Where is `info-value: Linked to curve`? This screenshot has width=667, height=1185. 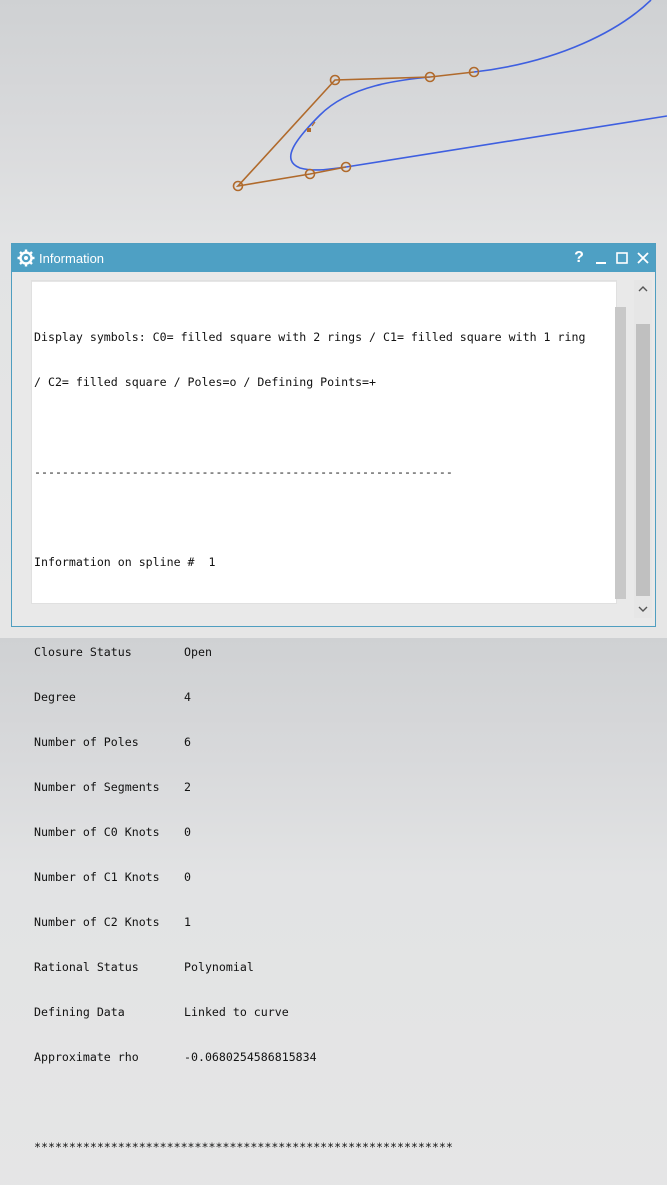
info-value: Linked to curve is located at coordinates (236, 1012).